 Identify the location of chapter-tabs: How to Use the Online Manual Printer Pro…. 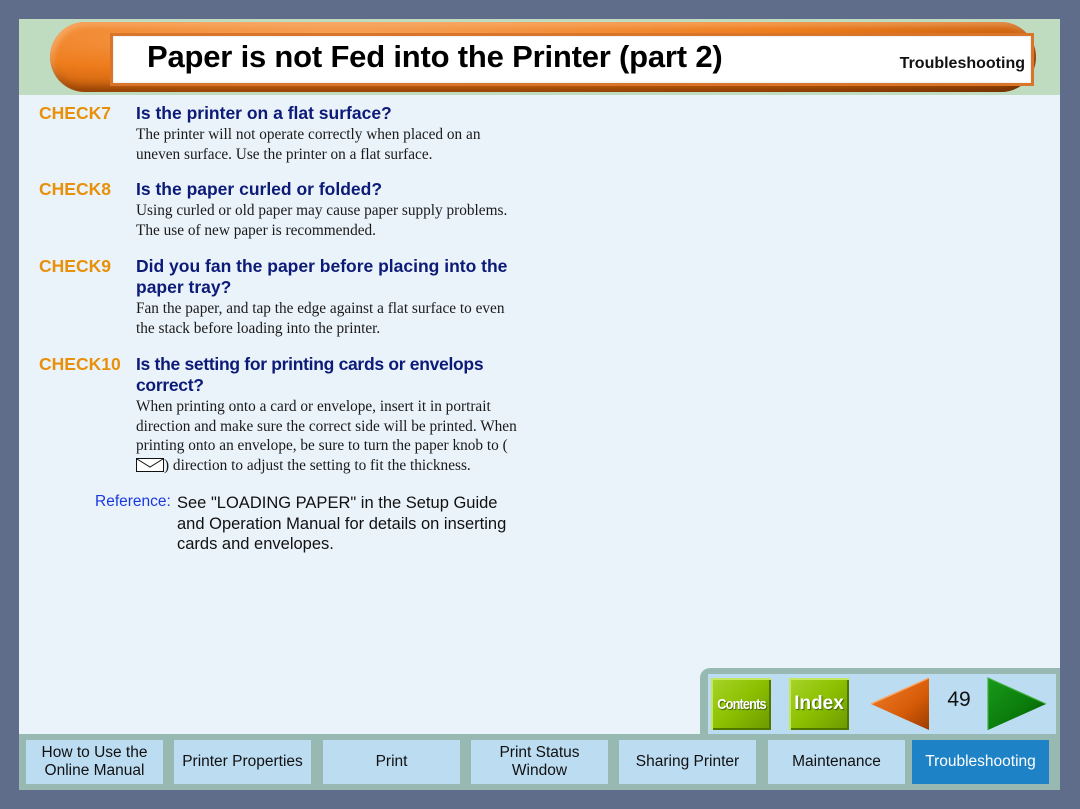
(539, 762).